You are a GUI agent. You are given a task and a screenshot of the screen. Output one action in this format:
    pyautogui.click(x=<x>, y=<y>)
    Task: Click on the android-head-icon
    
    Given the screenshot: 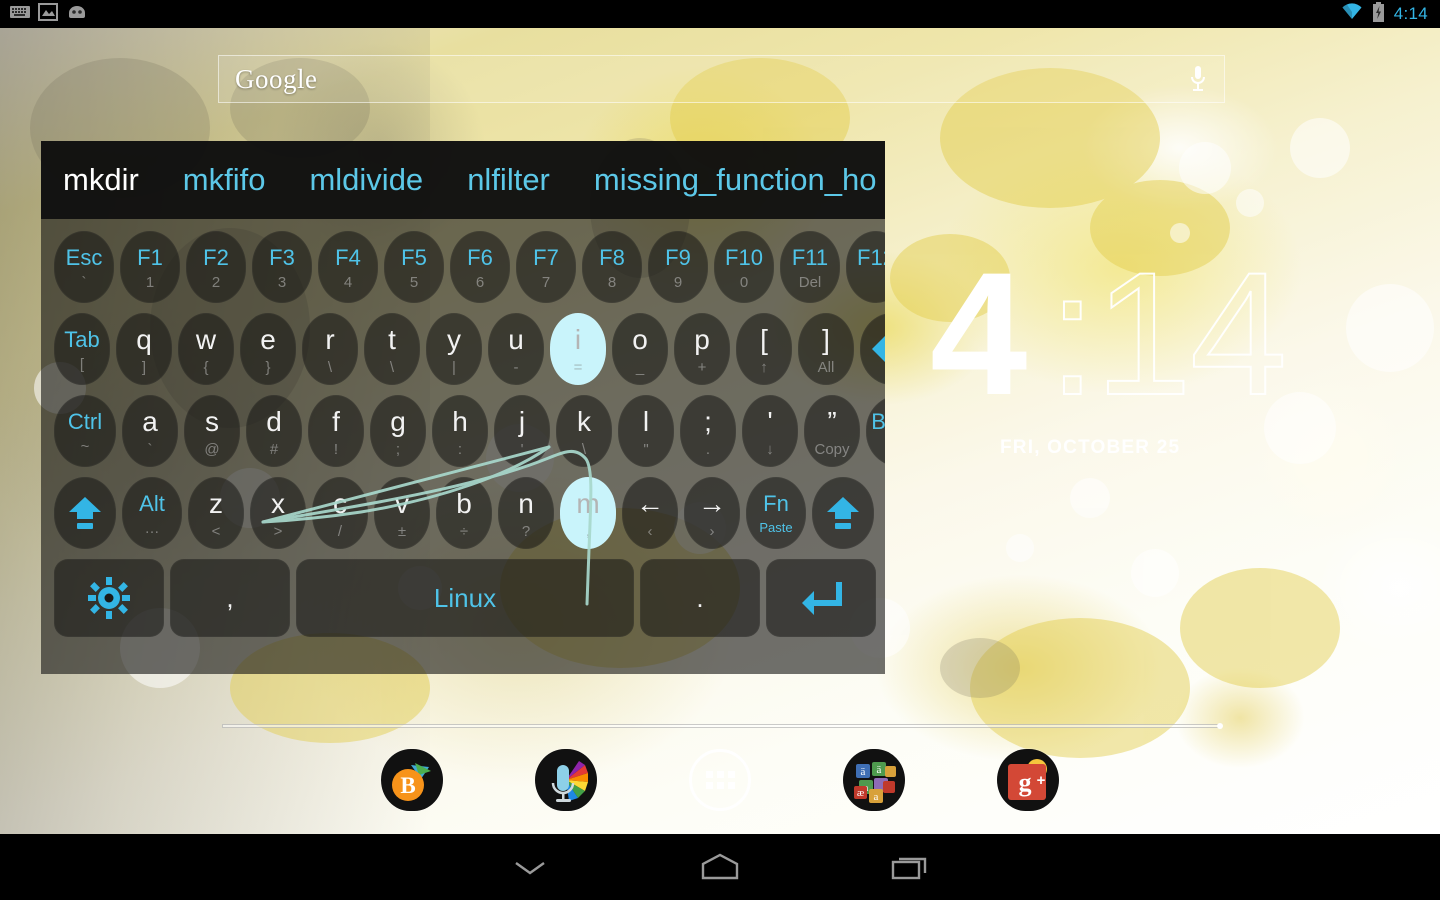 What is the action you would take?
    pyautogui.click(x=77, y=14)
    